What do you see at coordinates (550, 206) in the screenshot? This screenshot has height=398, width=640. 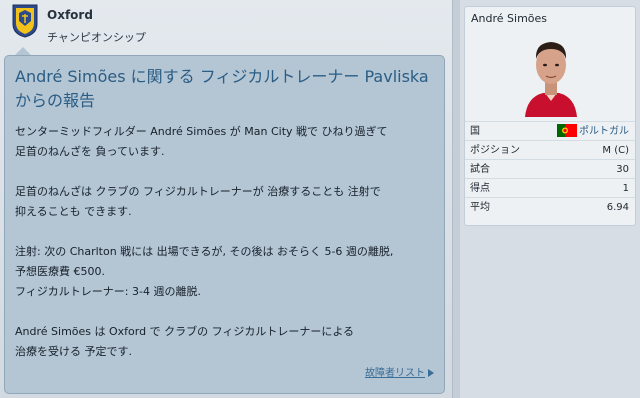 I see `stat-row-average: 平均 6.94` at bounding box center [550, 206].